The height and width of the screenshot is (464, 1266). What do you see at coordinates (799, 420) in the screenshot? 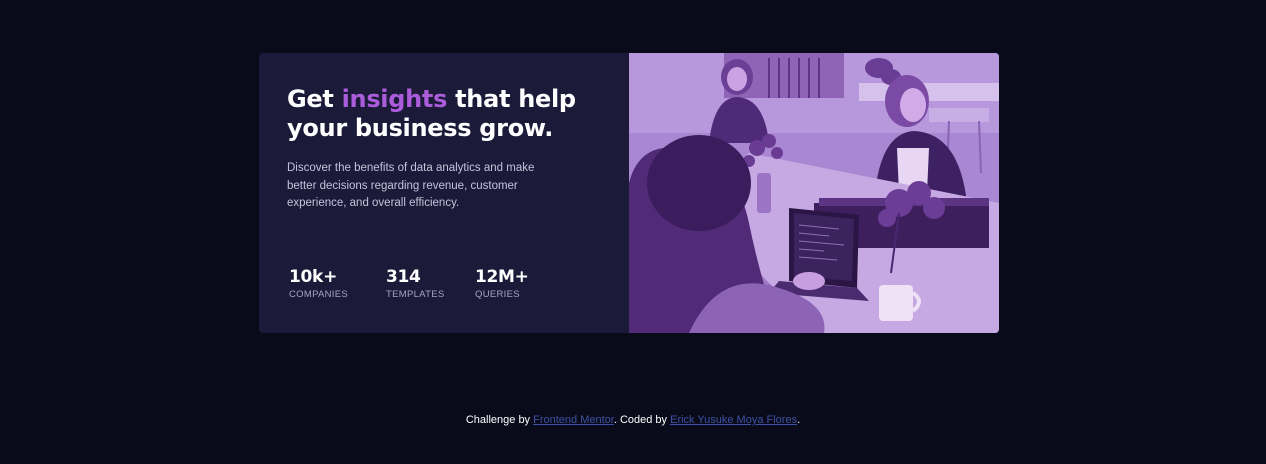
I see `footer-suffix: .` at bounding box center [799, 420].